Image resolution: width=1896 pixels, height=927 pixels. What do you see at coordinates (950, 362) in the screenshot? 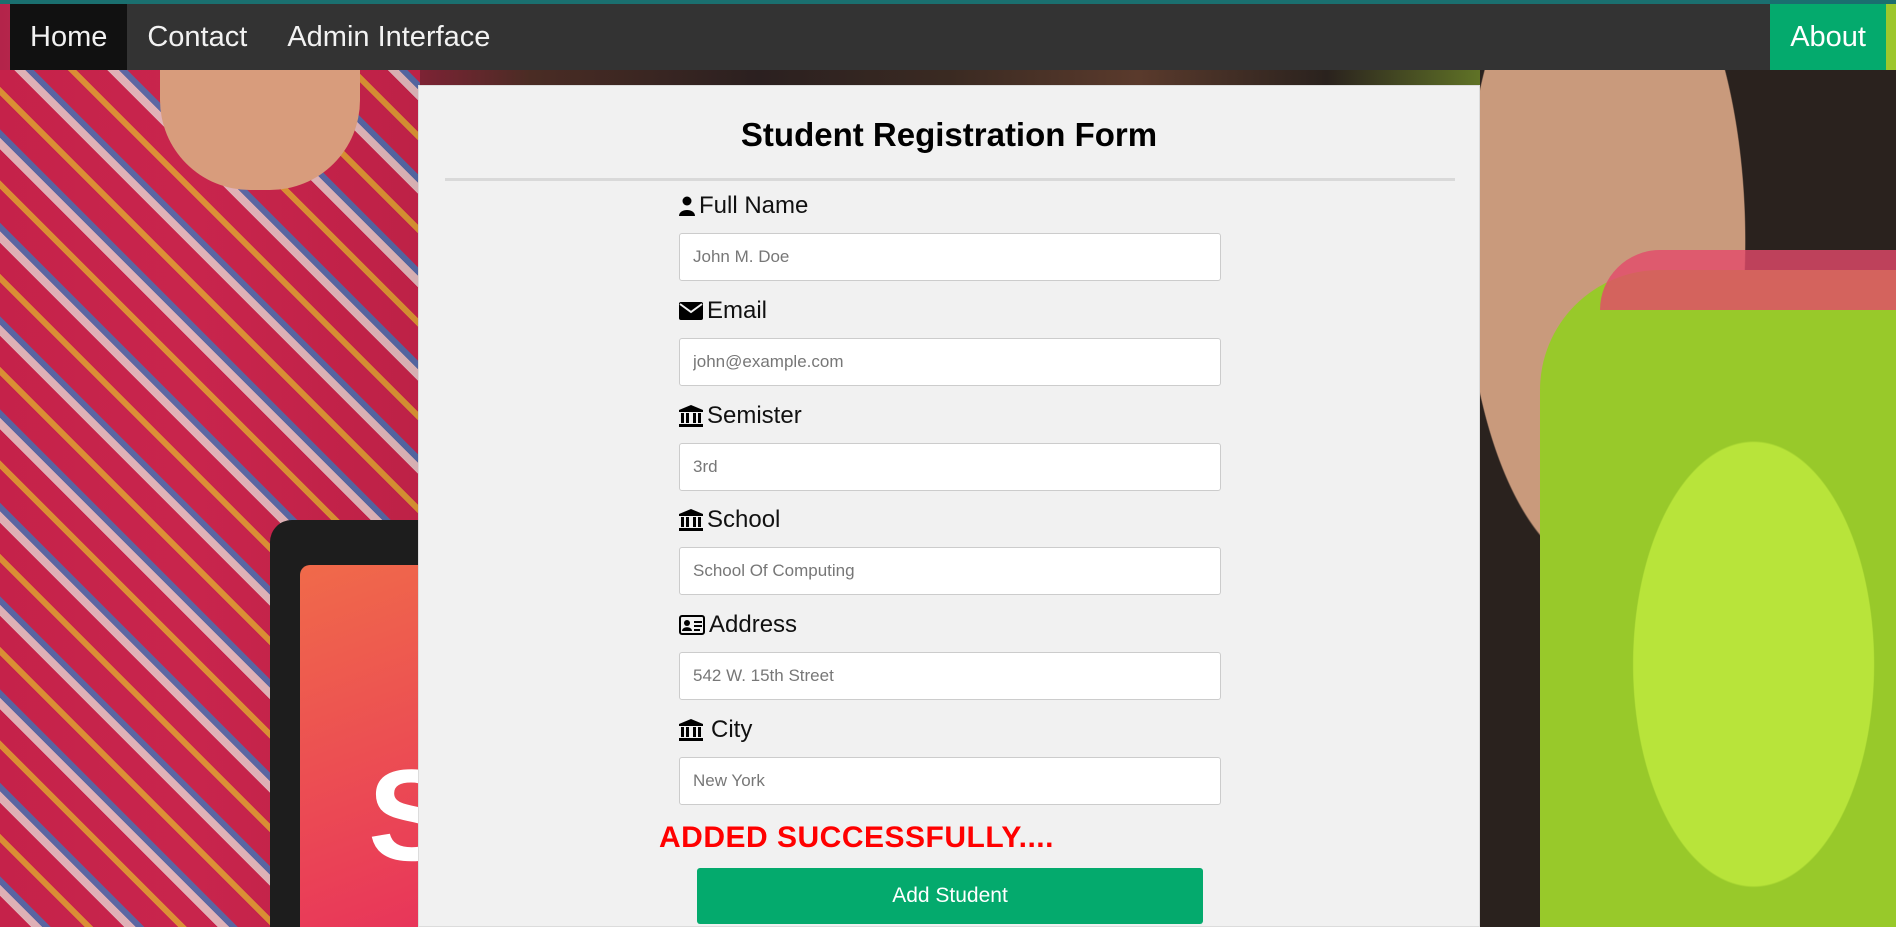
I see `email-input` at bounding box center [950, 362].